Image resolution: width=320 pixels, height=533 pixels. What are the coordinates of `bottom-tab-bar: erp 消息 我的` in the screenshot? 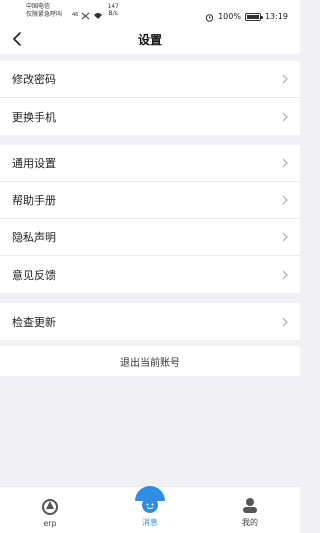 It's located at (150, 509).